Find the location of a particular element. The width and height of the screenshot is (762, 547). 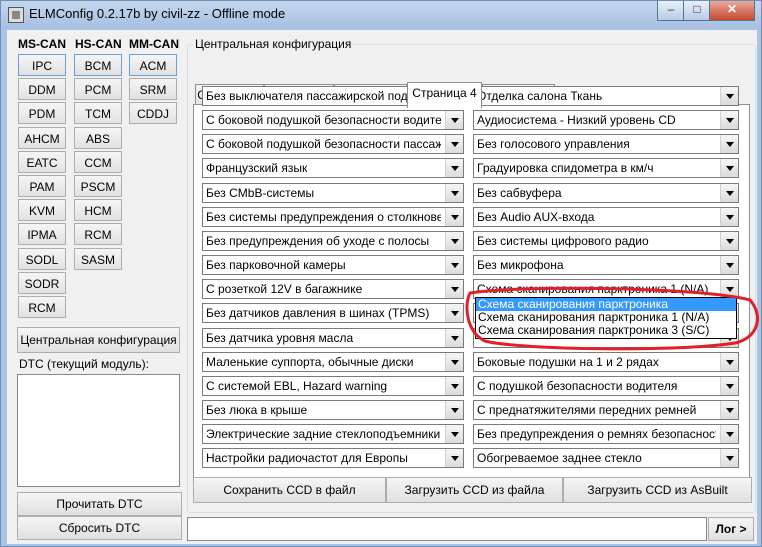

left-option-select-13: С системой EBL, Hazard warning is located at coordinates (333, 385).